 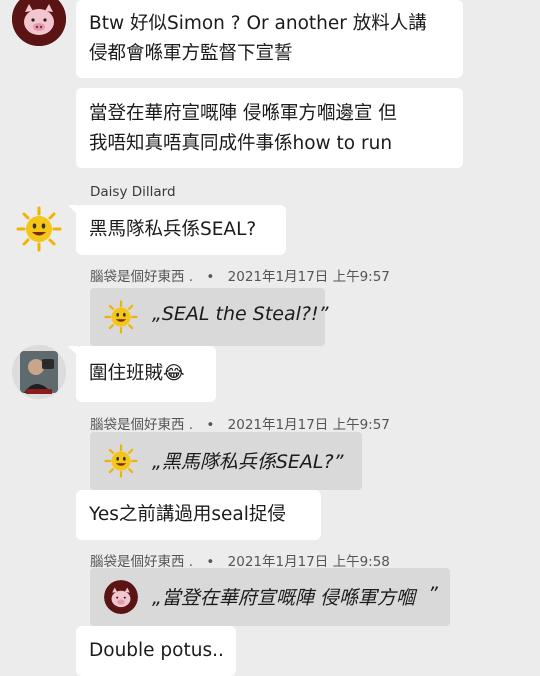 I want to click on pig-icon, so click(x=39, y=23).